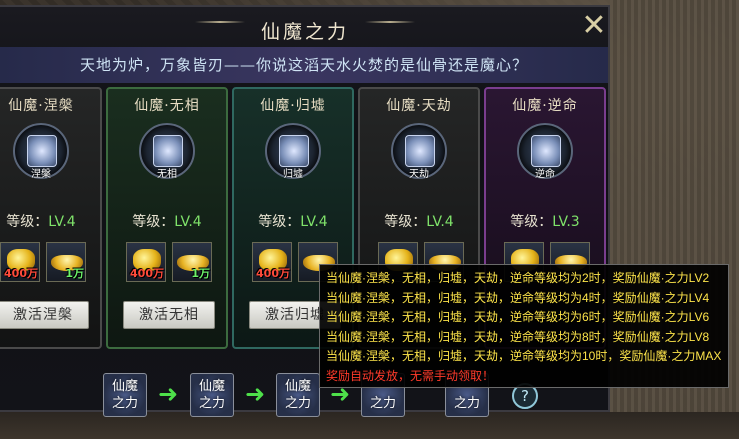  Describe the element at coordinates (167, 174) in the screenshot. I see `emblem-label: 无相` at that location.